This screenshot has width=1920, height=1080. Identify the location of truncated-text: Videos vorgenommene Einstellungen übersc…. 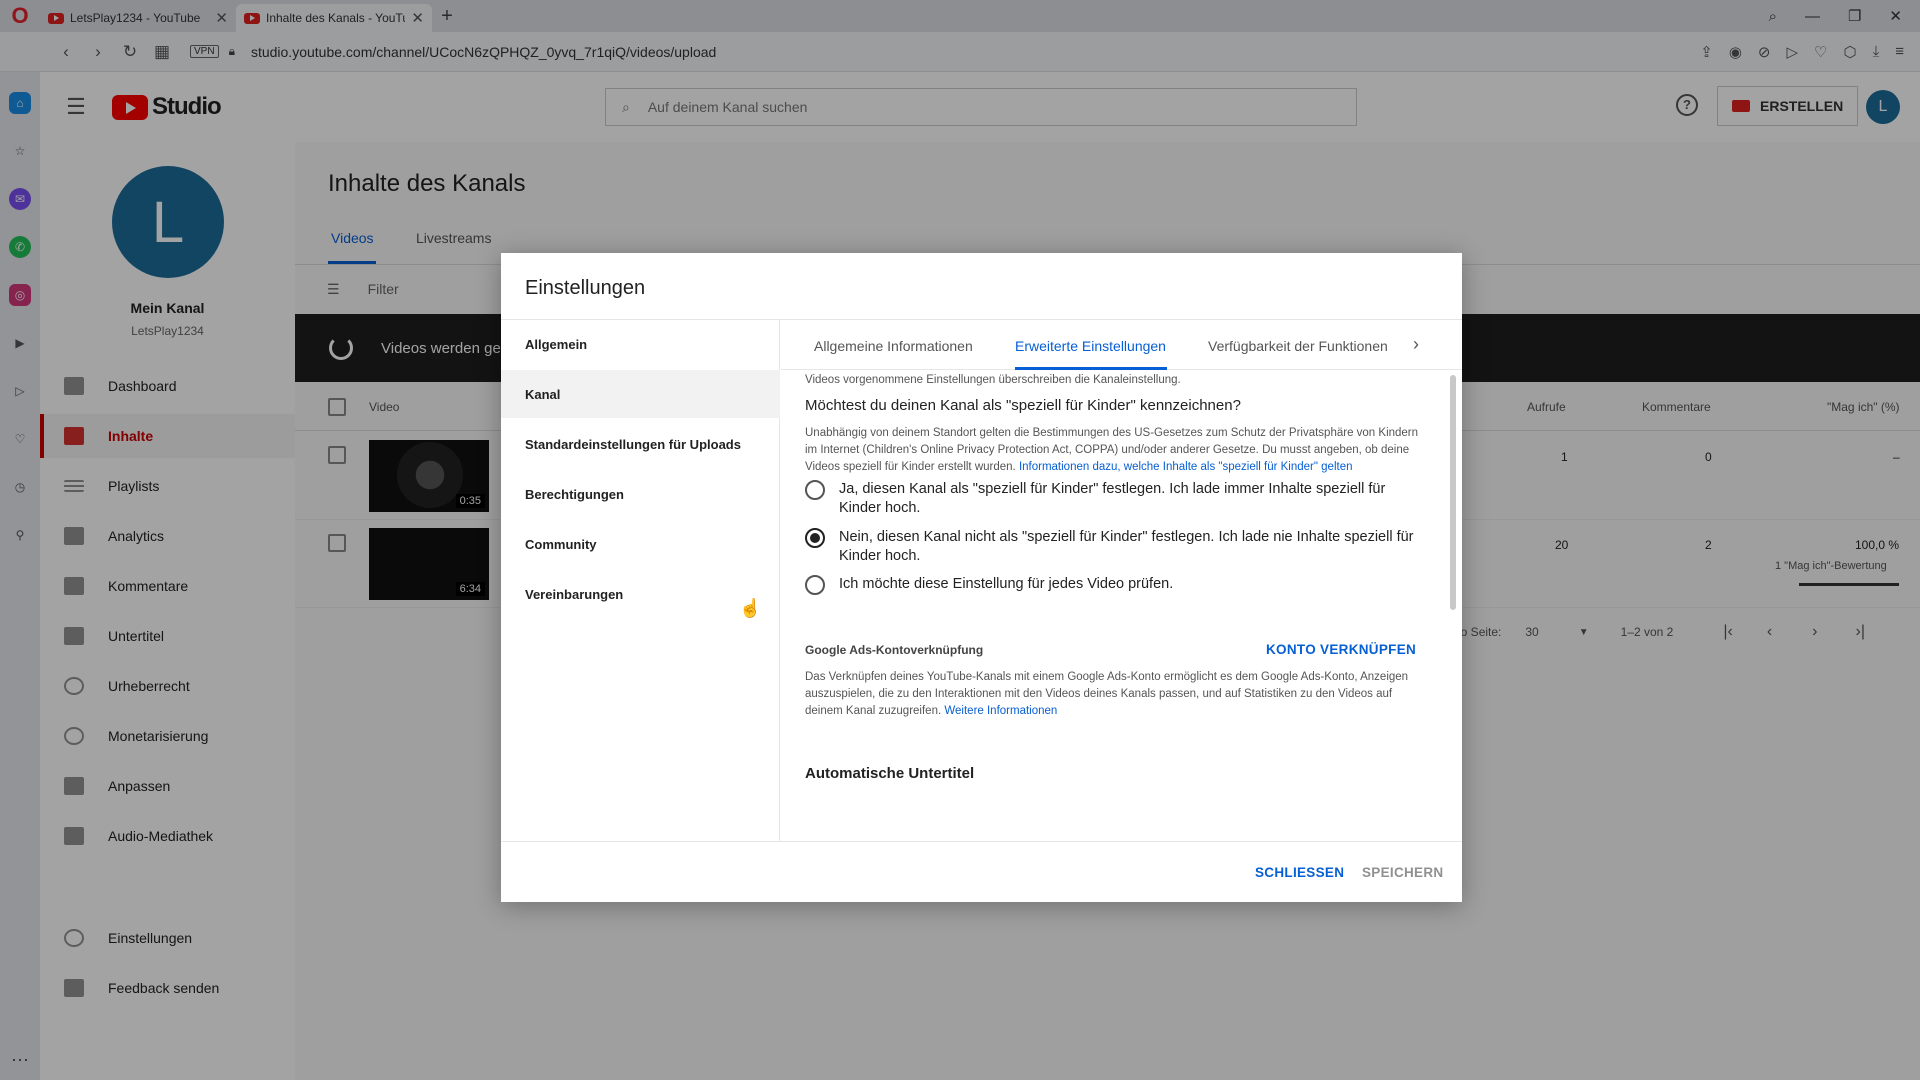
(993, 380).